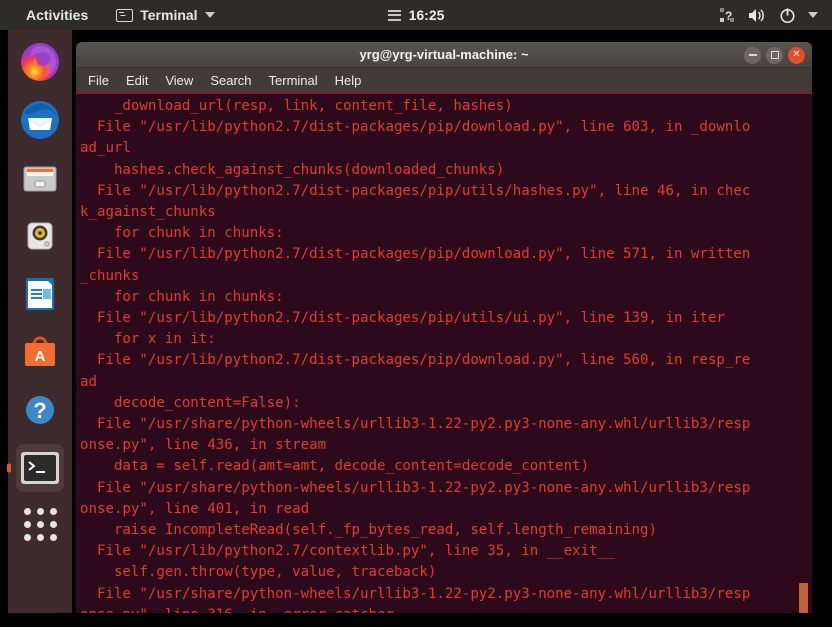 The height and width of the screenshot is (627, 832). What do you see at coordinates (293, 80) in the screenshot?
I see `menu-item-terminal: Terminal` at bounding box center [293, 80].